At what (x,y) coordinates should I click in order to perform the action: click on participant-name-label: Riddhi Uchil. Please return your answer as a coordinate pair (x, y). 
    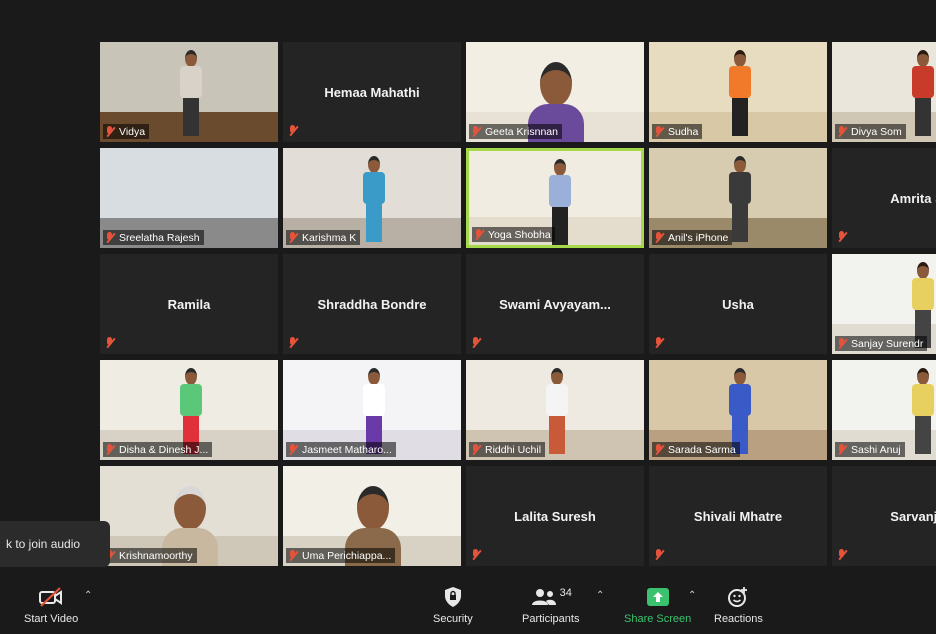
    Looking at the image, I should click on (507, 449).